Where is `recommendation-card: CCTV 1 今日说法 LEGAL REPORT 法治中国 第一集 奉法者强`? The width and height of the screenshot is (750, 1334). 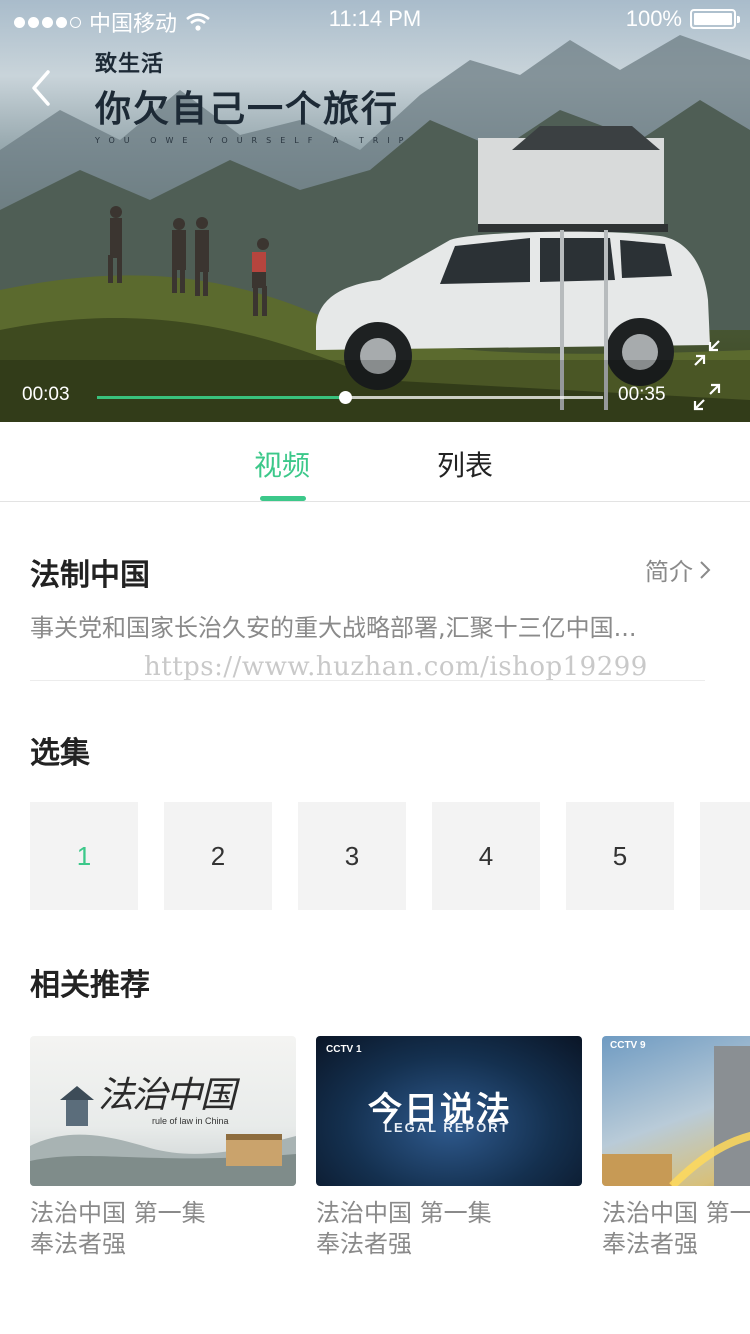 recommendation-card: CCTV 1 今日说法 LEGAL REPORT 法治中国 第一集 奉法者强 is located at coordinates (449, 1148).